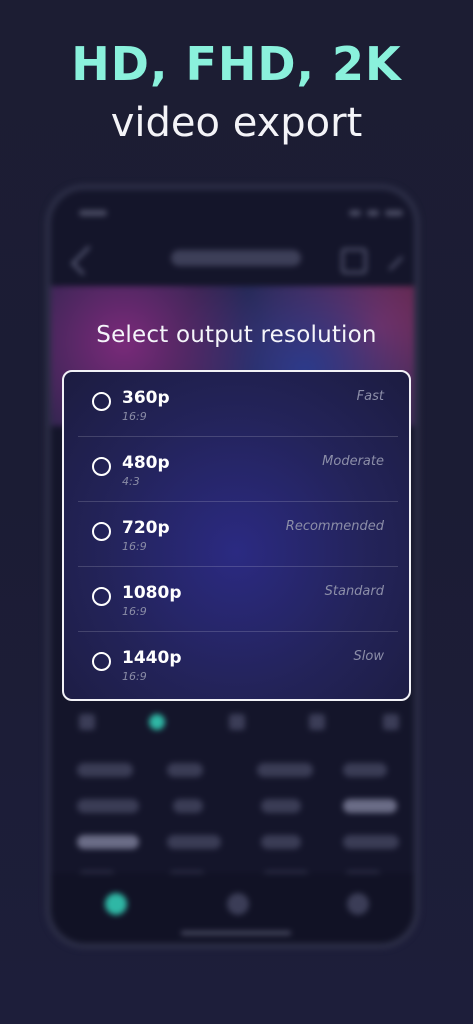 The width and height of the screenshot is (473, 1024). What do you see at coordinates (241, 215) in the screenshot?
I see `phone-status-bar` at bounding box center [241, 215].